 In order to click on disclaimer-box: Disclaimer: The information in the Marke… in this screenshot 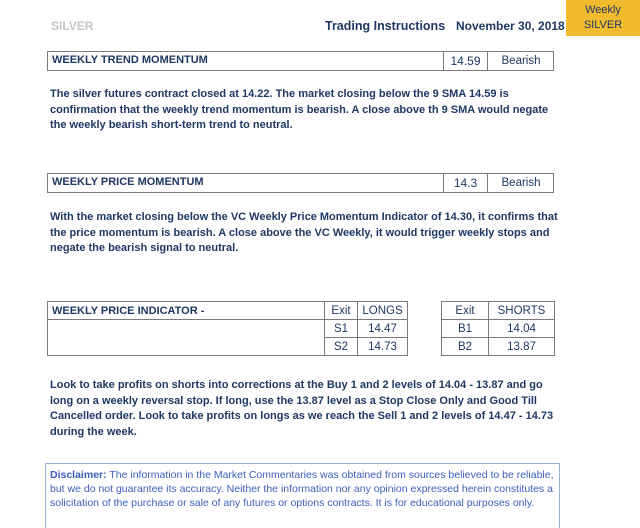, I will do `click(302, 495)`.